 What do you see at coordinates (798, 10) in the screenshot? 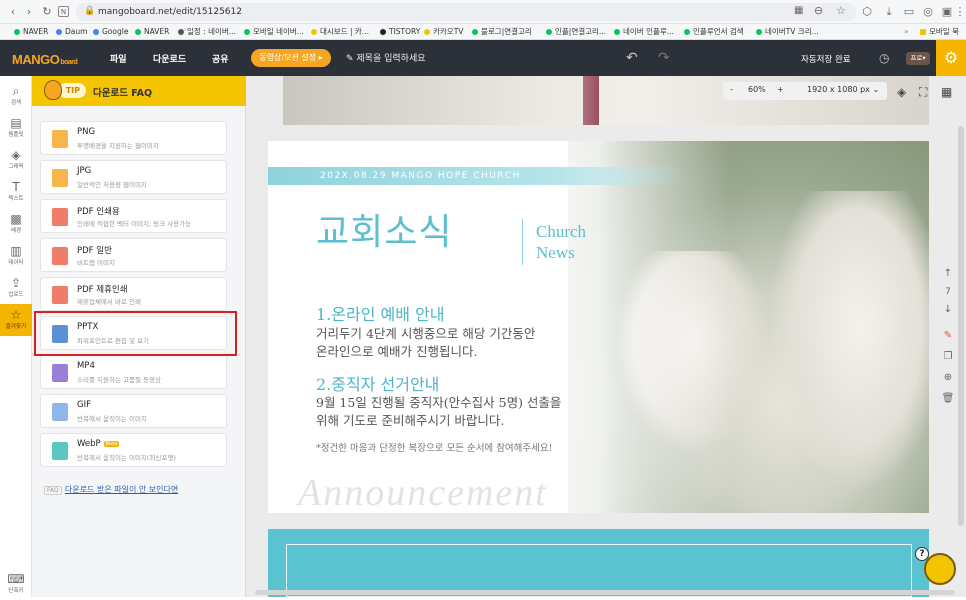
I see `qr-icon: ▦` at bounding box center [798, 10].